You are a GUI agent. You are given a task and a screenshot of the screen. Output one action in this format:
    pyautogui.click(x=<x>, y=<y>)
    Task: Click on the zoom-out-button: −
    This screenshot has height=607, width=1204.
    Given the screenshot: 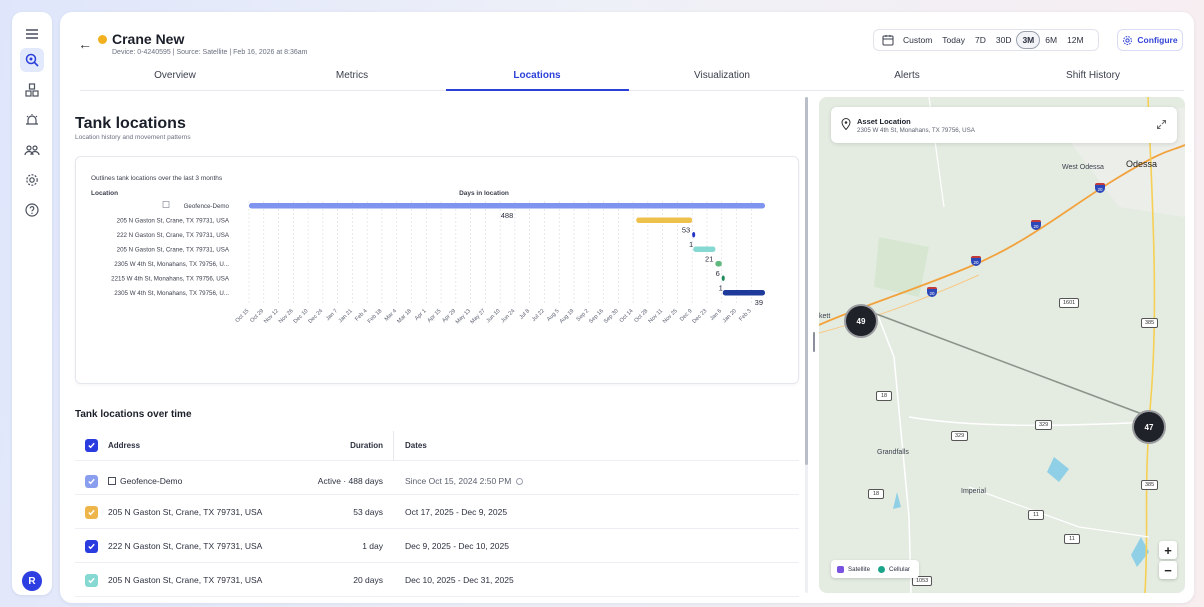 What is the action you would take?
    pyautogui.click(x=1168, y=570)
    